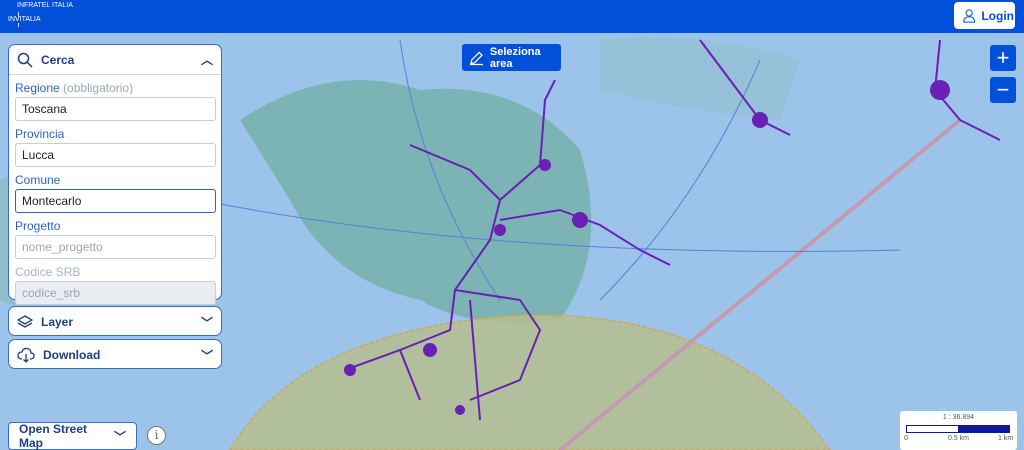  Describe the element at coordinates (115, 60) in the screenshot. I see `search-header: Cerca ︿` at that location.